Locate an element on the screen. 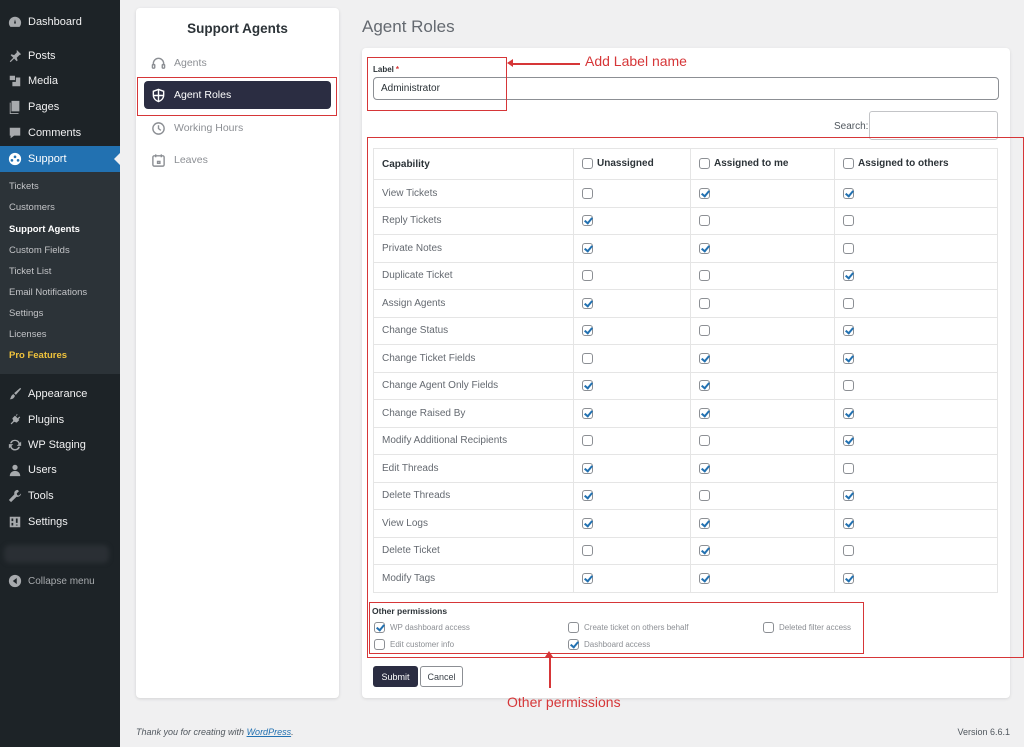 Image resolution: width=1024 pixels, height=747 pixels. submenu-item-support-agents: Support Agents is located at coordinates (44, 229).